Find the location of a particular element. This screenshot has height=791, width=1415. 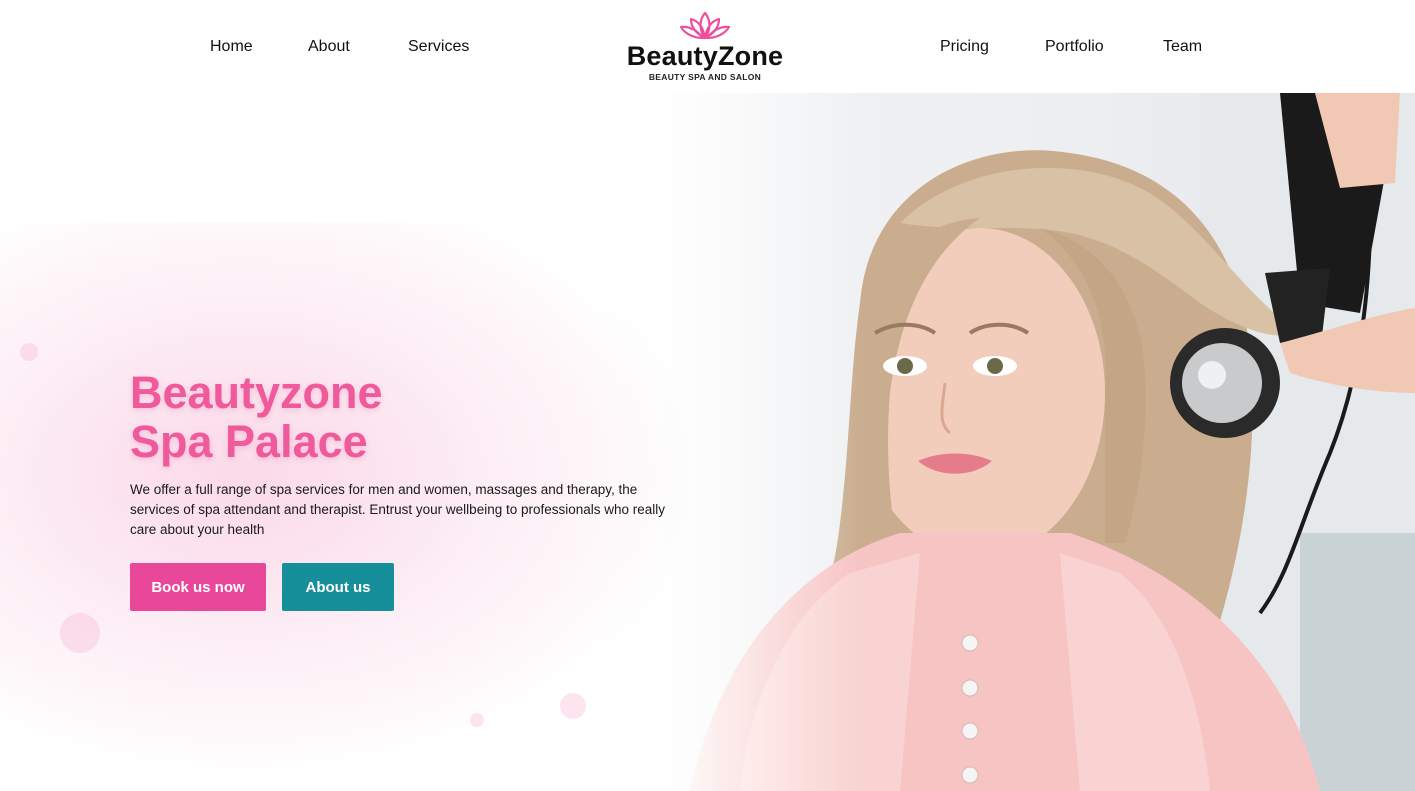

hero-title-line-1: Beautyzone is located at coordinates (256, 392).